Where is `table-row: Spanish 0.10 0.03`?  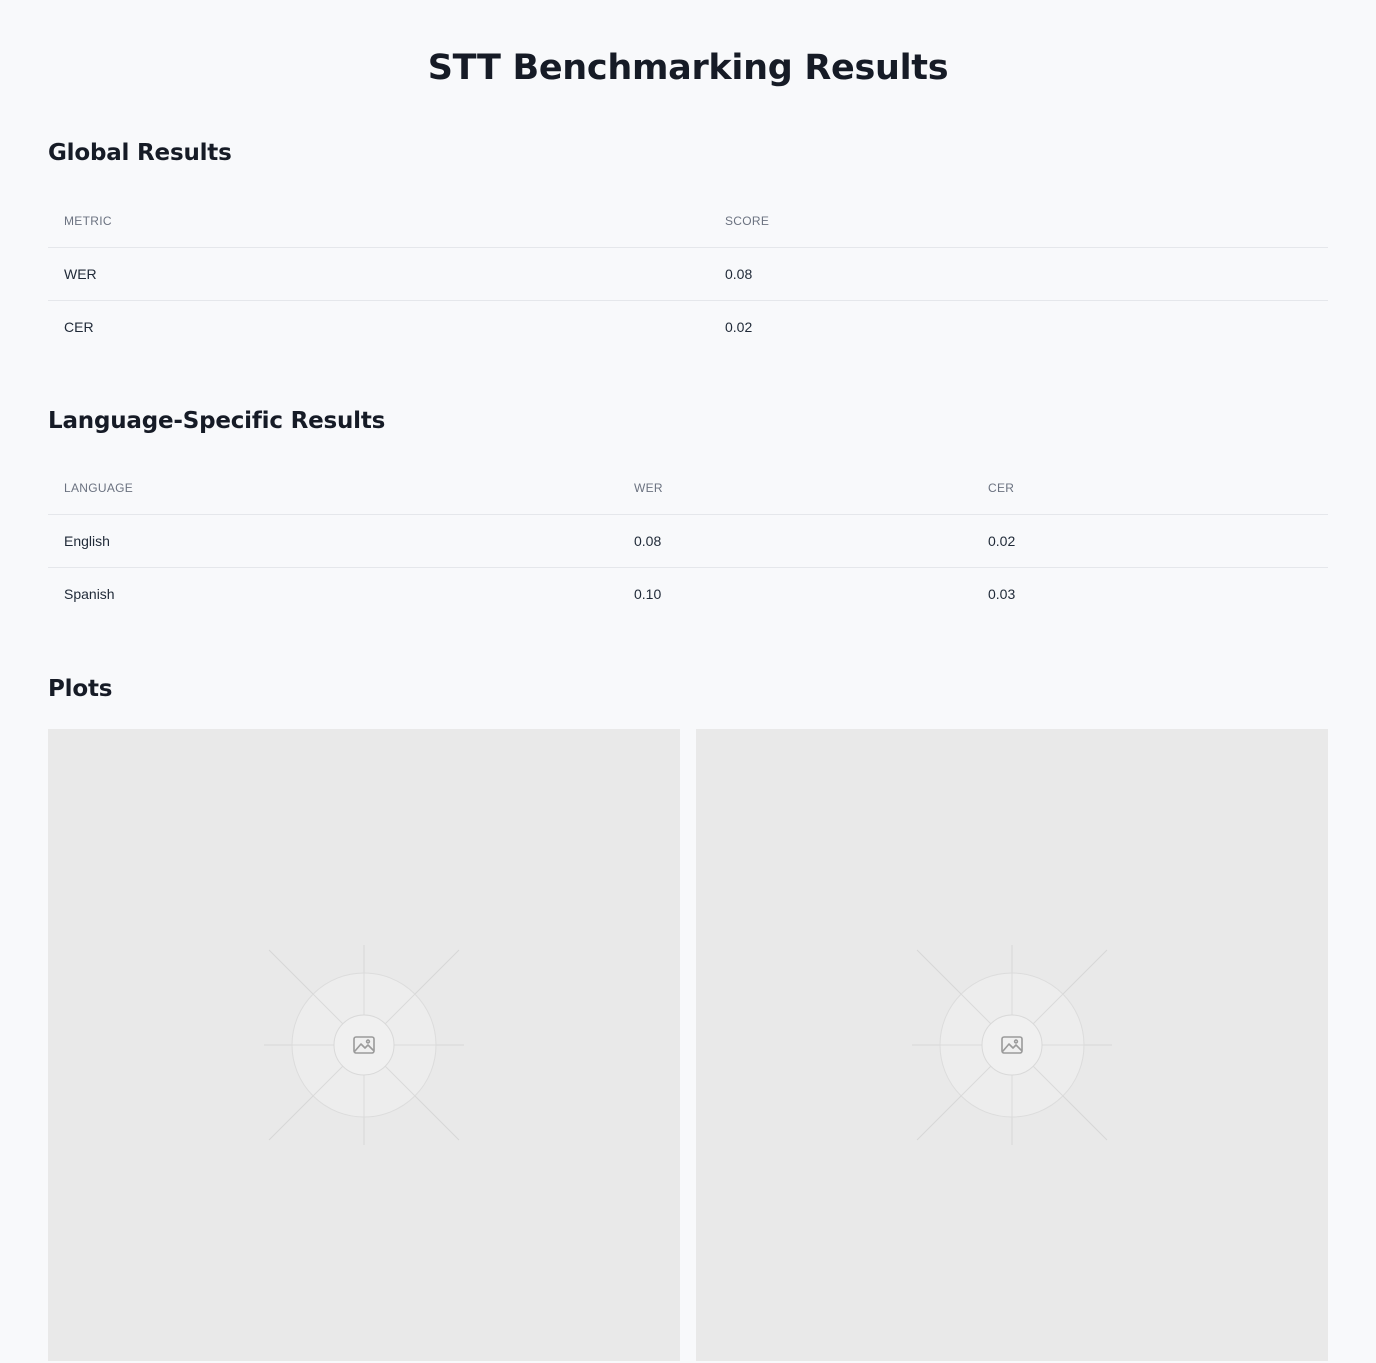 table-row: Spanish 0.10 0.03 is located at coordinates (688, 593).